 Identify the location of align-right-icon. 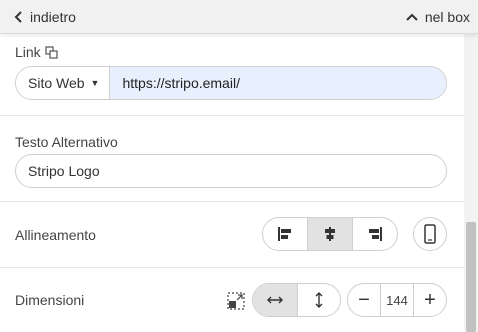
(375, 234).